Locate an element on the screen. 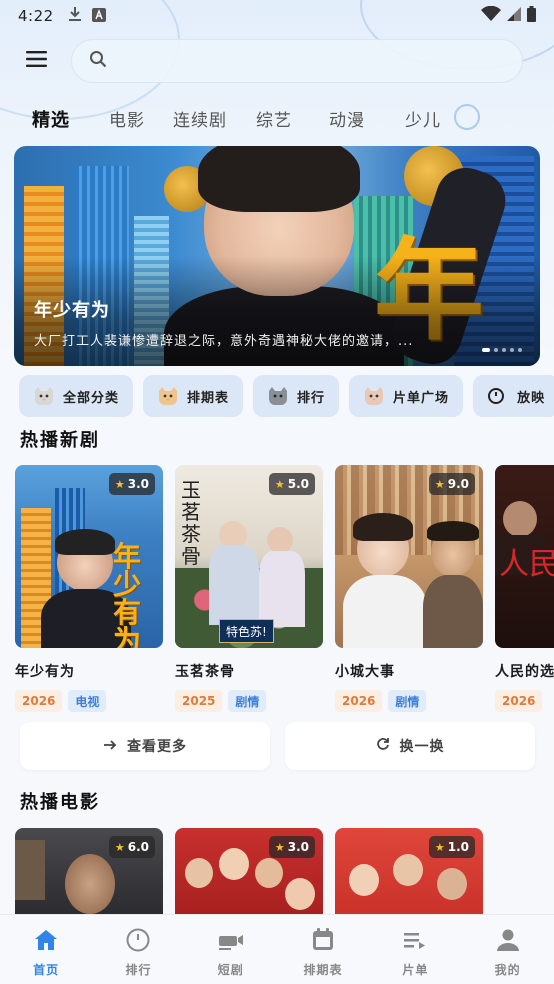 This screenshot has width=554, height=984. chip-label: 片单广场 is located at coordinates (421, 398).